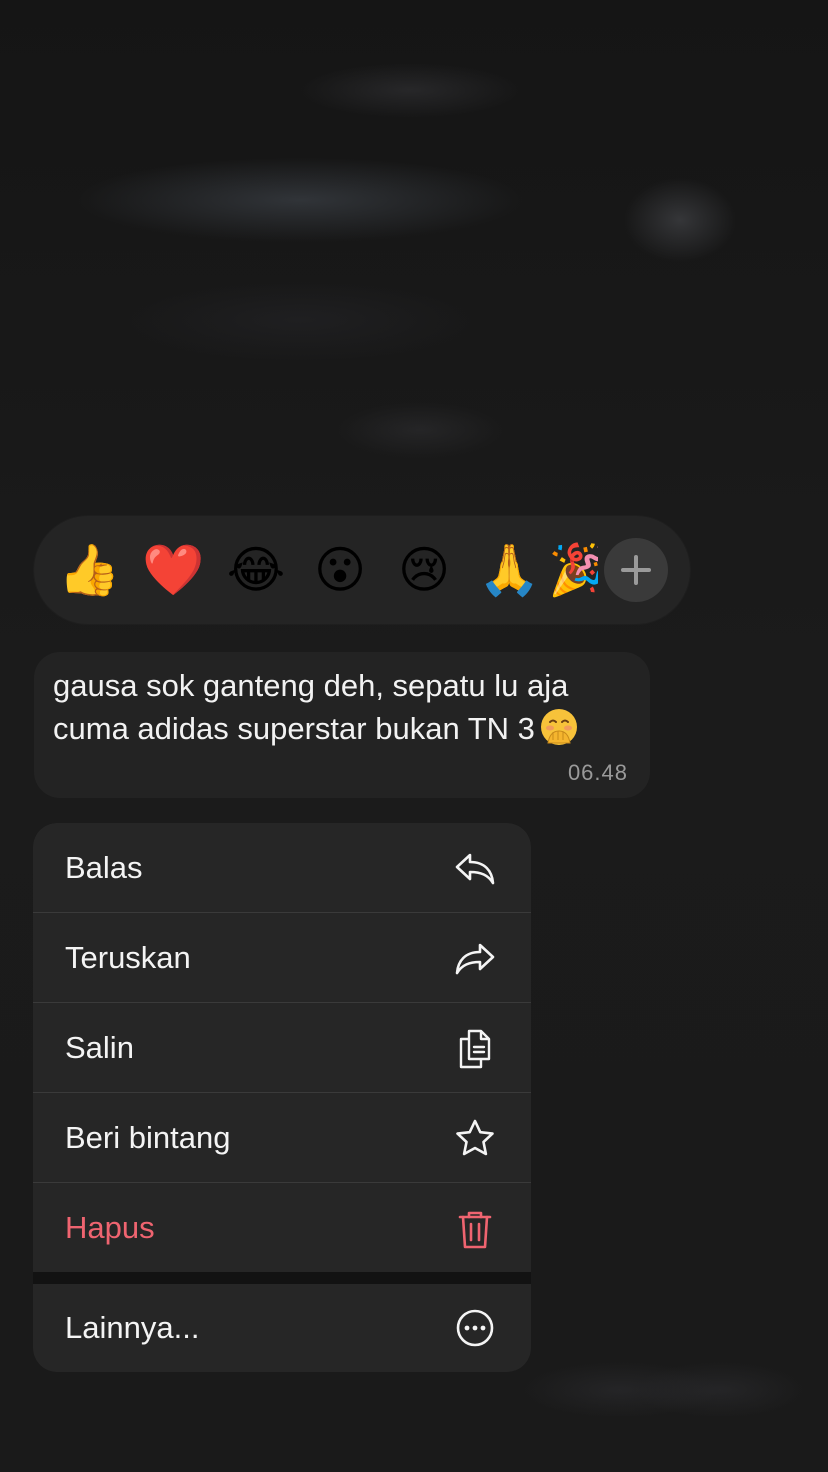 This screenshot has height=1472, width=828. What do you see at coordinates (573, 570) in the screenshot?
I see `reaction-party: 🎉` at bounding box center [573, 570].